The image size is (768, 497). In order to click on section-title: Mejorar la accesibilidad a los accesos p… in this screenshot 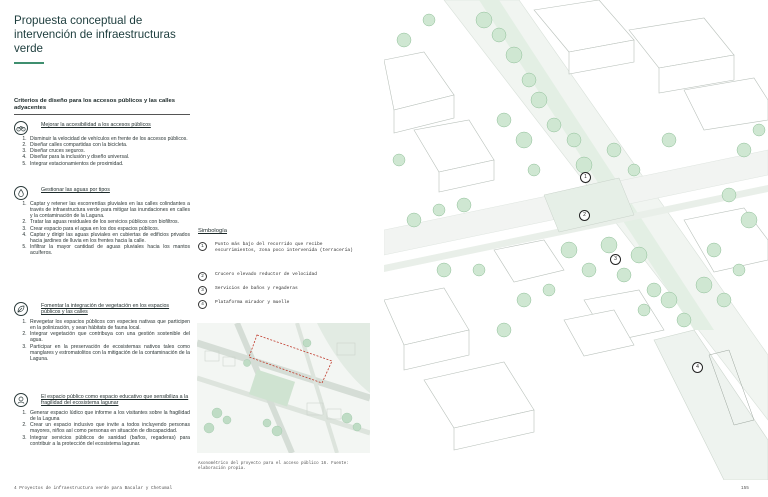, I will do `click(96, 125)`.